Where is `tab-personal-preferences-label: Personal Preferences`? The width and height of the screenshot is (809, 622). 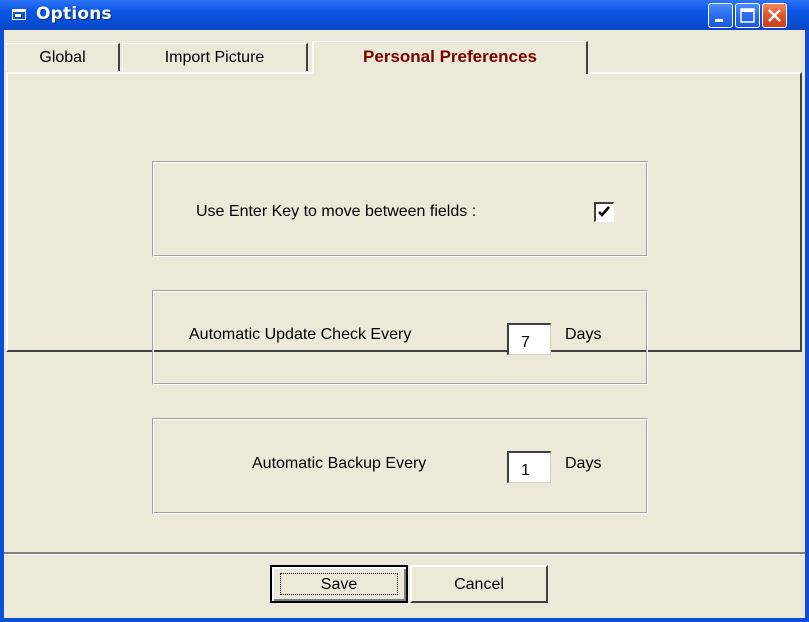
tab-personal-preferences-label: Personal Preferences is located at coordinates (450, 56).